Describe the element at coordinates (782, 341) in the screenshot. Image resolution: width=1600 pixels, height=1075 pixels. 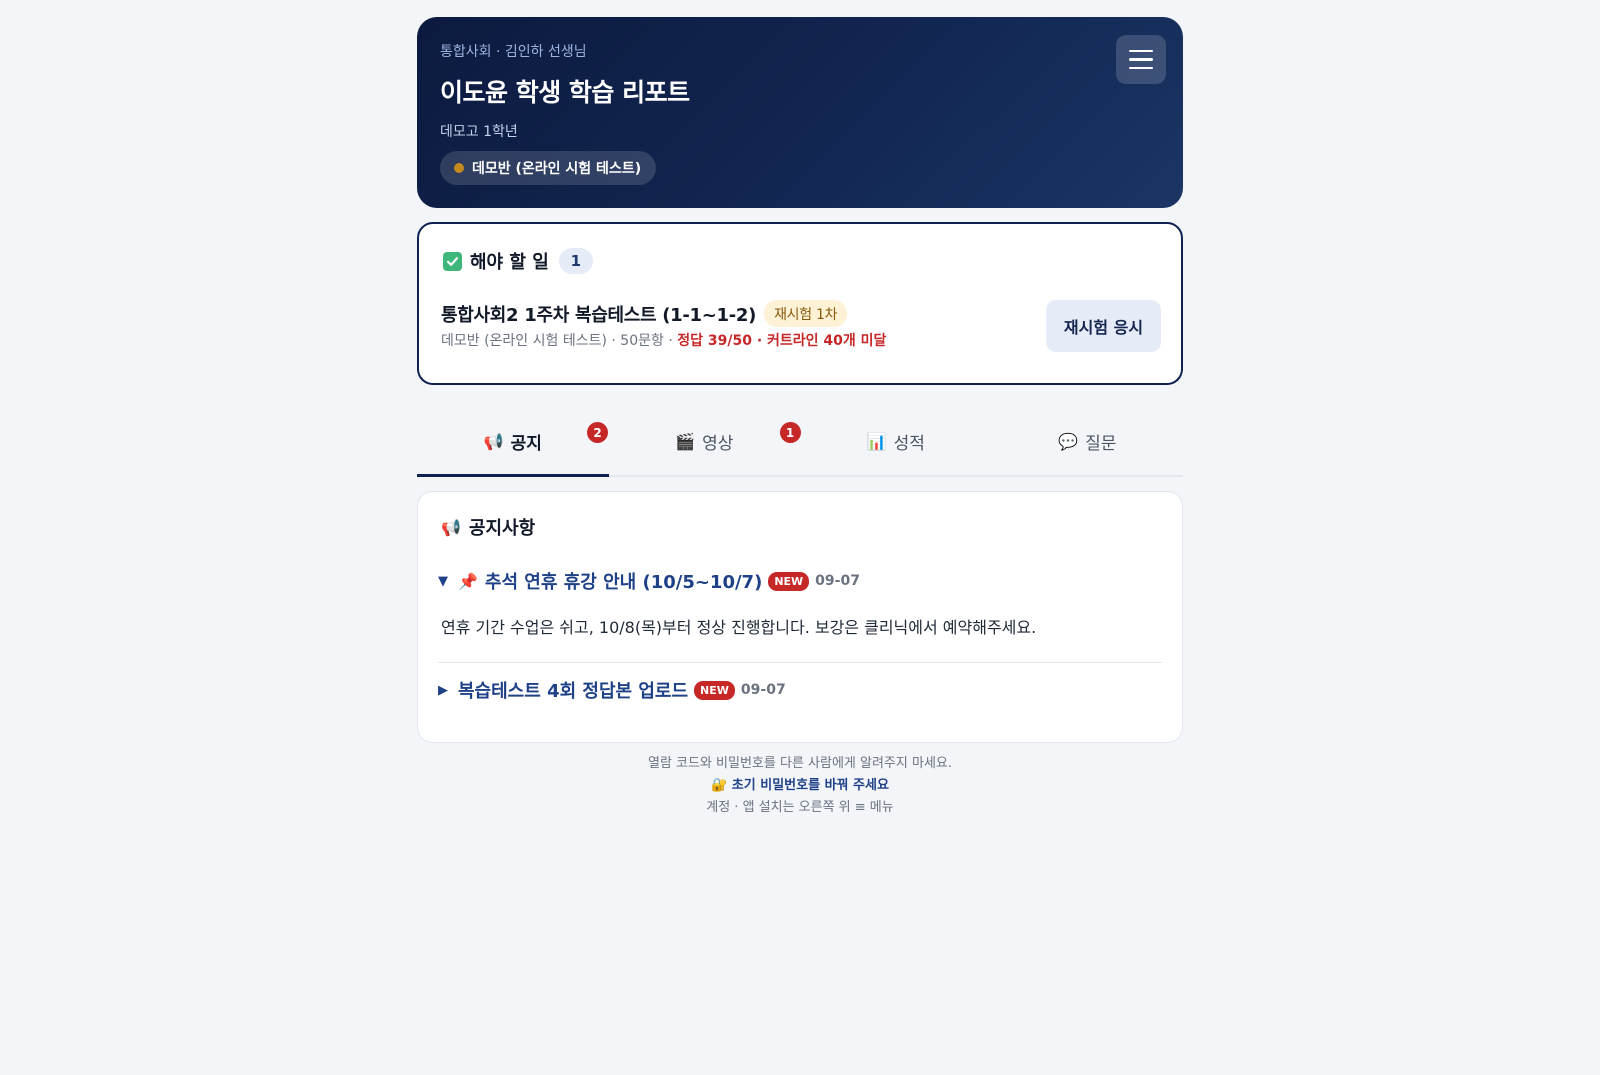
I see `task-score-warning: 정답 39/50 · 커트라인 40개 미달` at that location.